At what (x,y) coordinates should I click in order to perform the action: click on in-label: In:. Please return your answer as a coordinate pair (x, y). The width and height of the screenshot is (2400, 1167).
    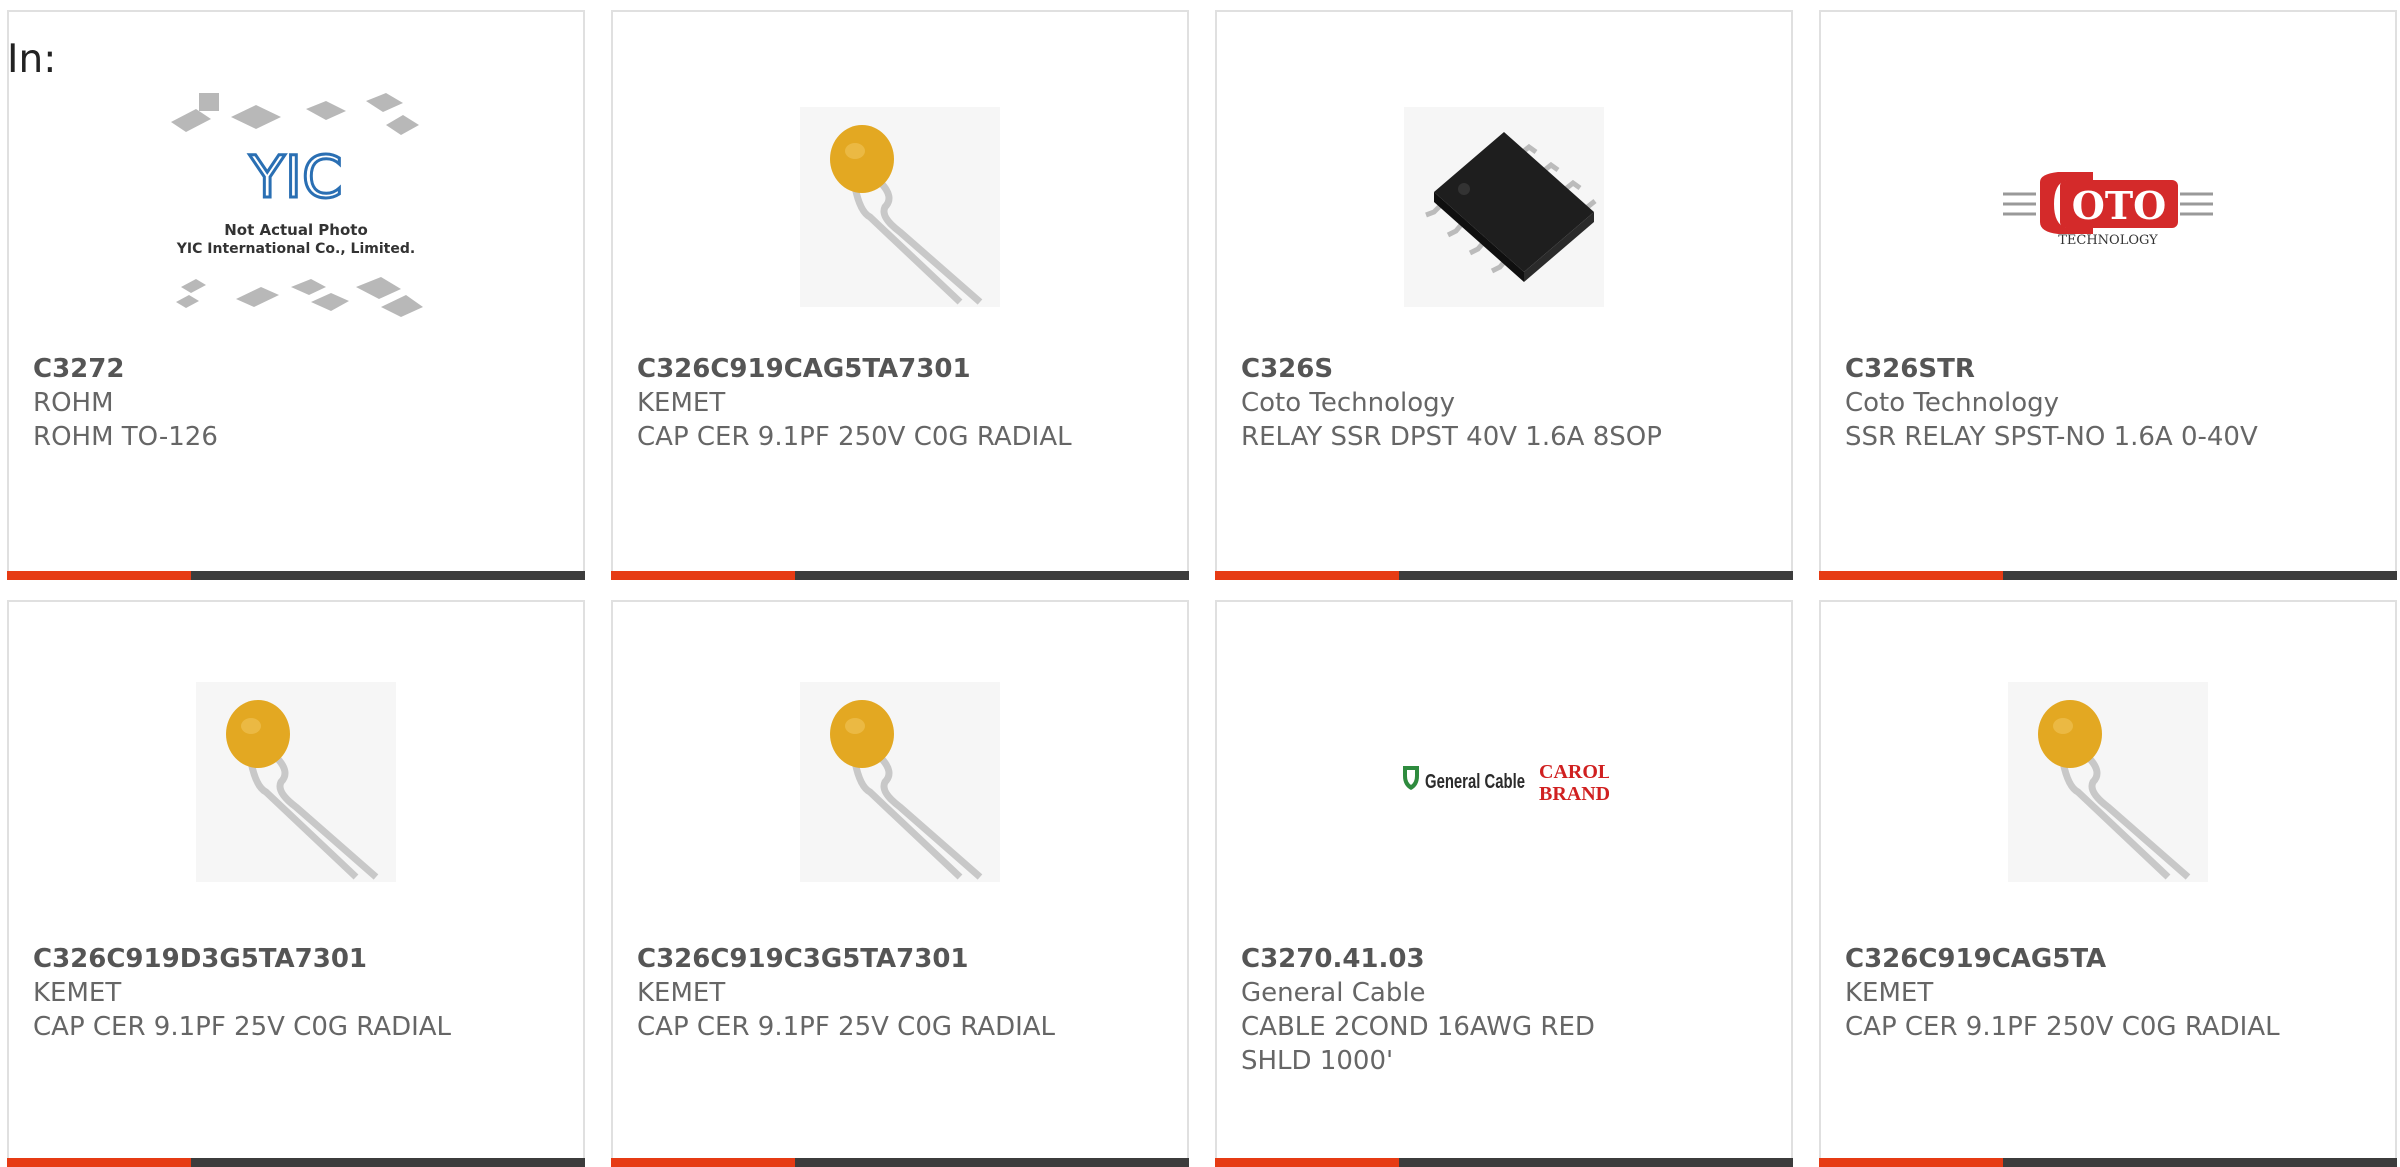
    Looking at the image, I should click on (32, 59).